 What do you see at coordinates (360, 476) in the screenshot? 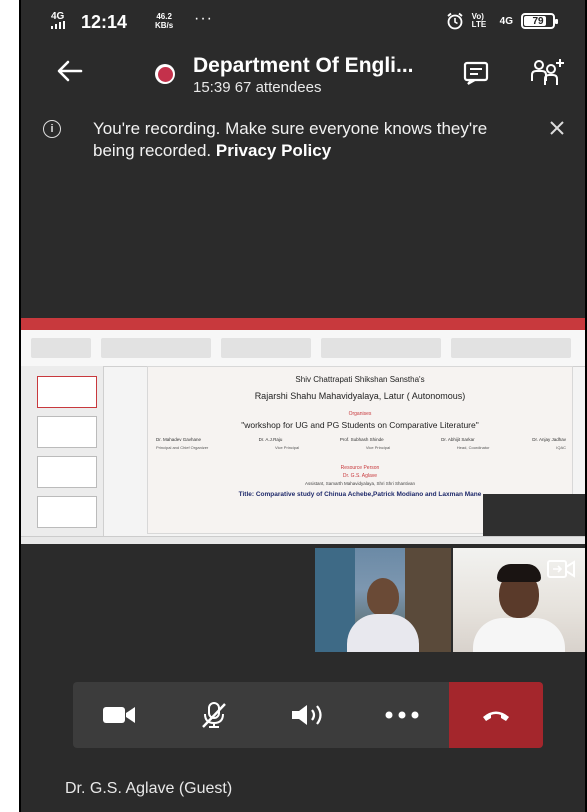
I see `slide-line-7: Dr. G.S. Aglave` at bounding box center [360, 476].